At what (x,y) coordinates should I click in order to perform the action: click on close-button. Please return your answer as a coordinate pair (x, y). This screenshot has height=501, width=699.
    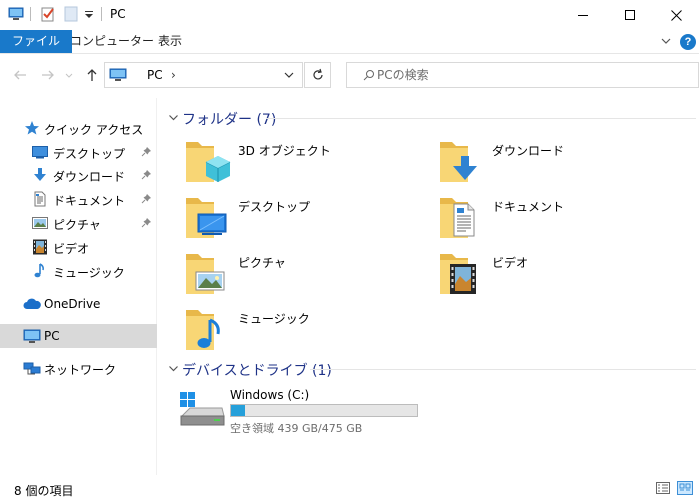
    Looking at the image, I should click on (676, 15).